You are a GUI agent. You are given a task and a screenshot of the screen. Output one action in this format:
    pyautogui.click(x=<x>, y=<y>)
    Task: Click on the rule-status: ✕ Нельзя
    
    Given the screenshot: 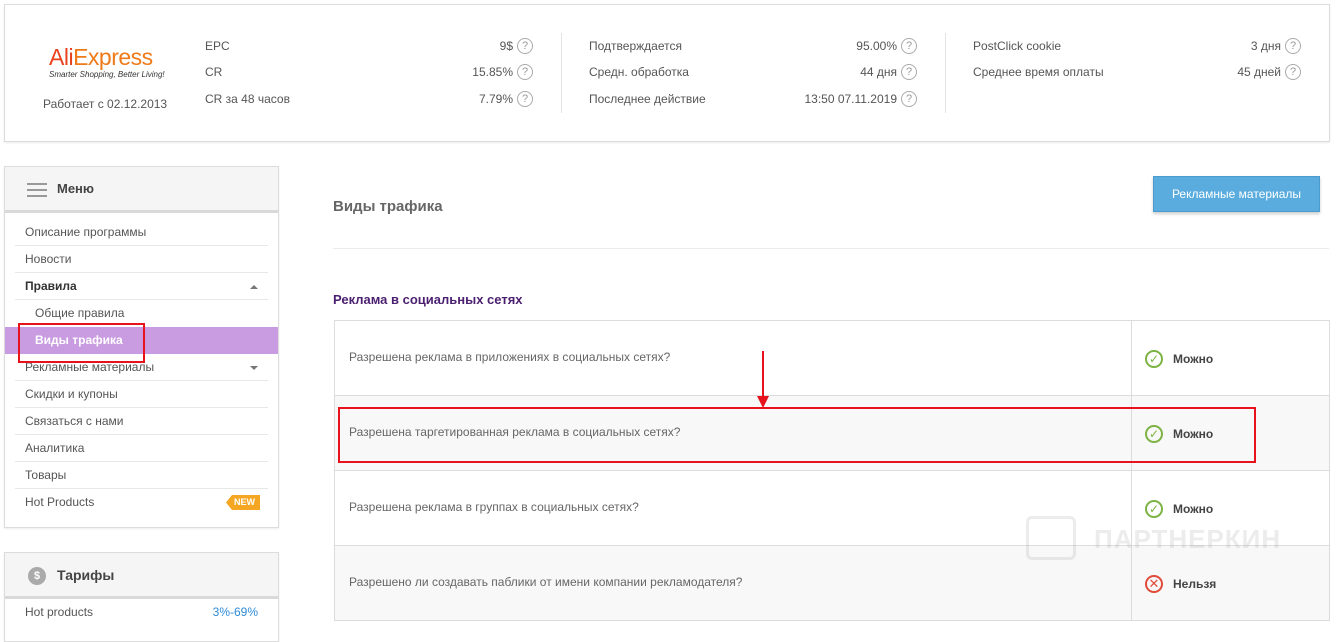 What is the action you would take?
    pyautogui.click(x=1180, y=583)
    